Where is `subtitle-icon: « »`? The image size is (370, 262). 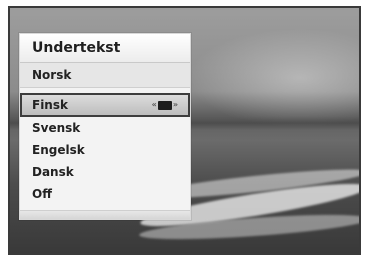 subtitle-icon: « » is located at coordinates (165, 105).